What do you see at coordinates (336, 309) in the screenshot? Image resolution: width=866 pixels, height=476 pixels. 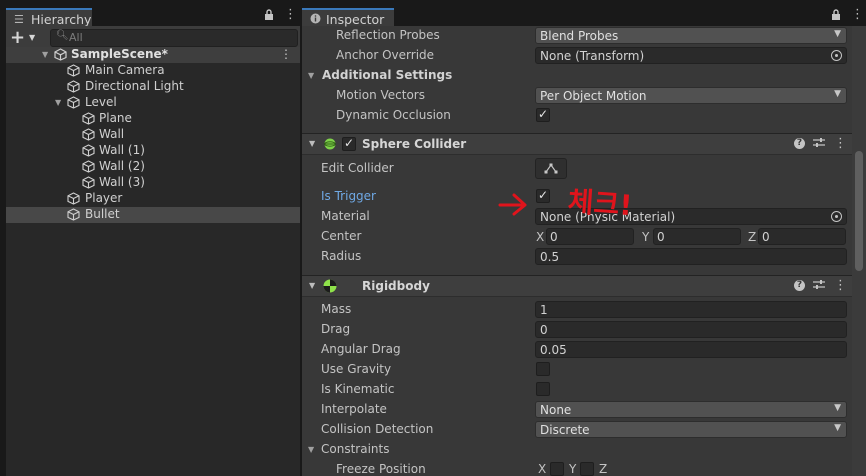 I see `mass-label: Mass` at bounding box center [336, 309].